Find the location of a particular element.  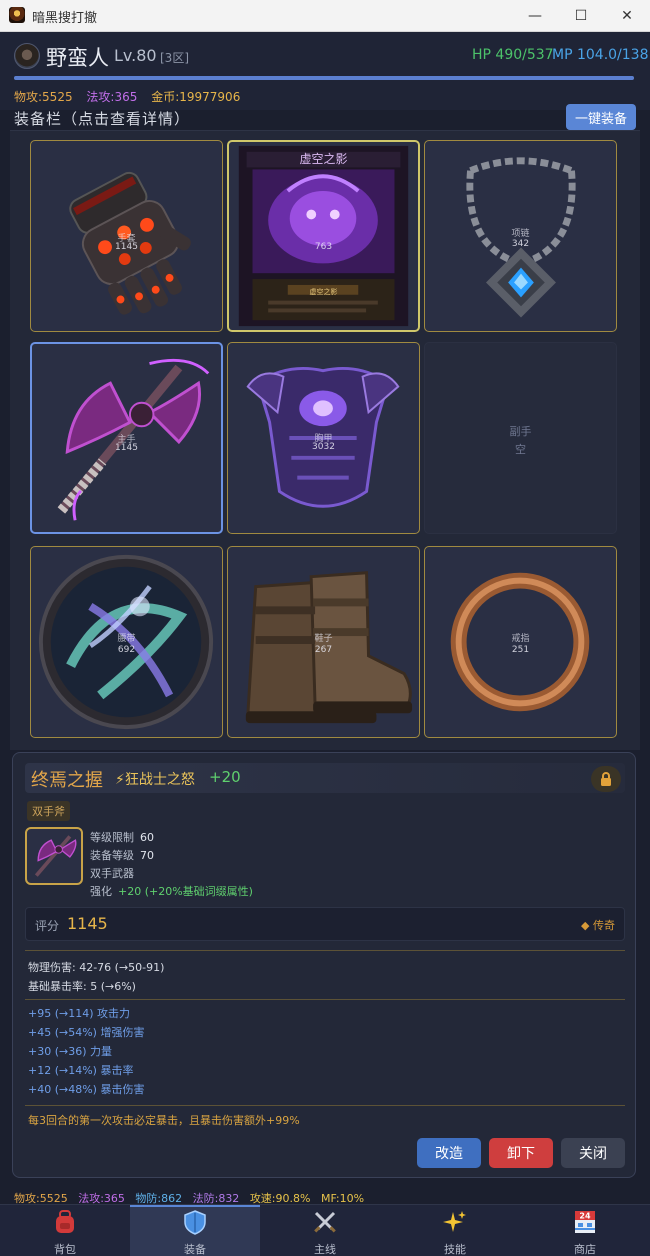

card-title: 虚空之影 is located at coordinates (323, 159).